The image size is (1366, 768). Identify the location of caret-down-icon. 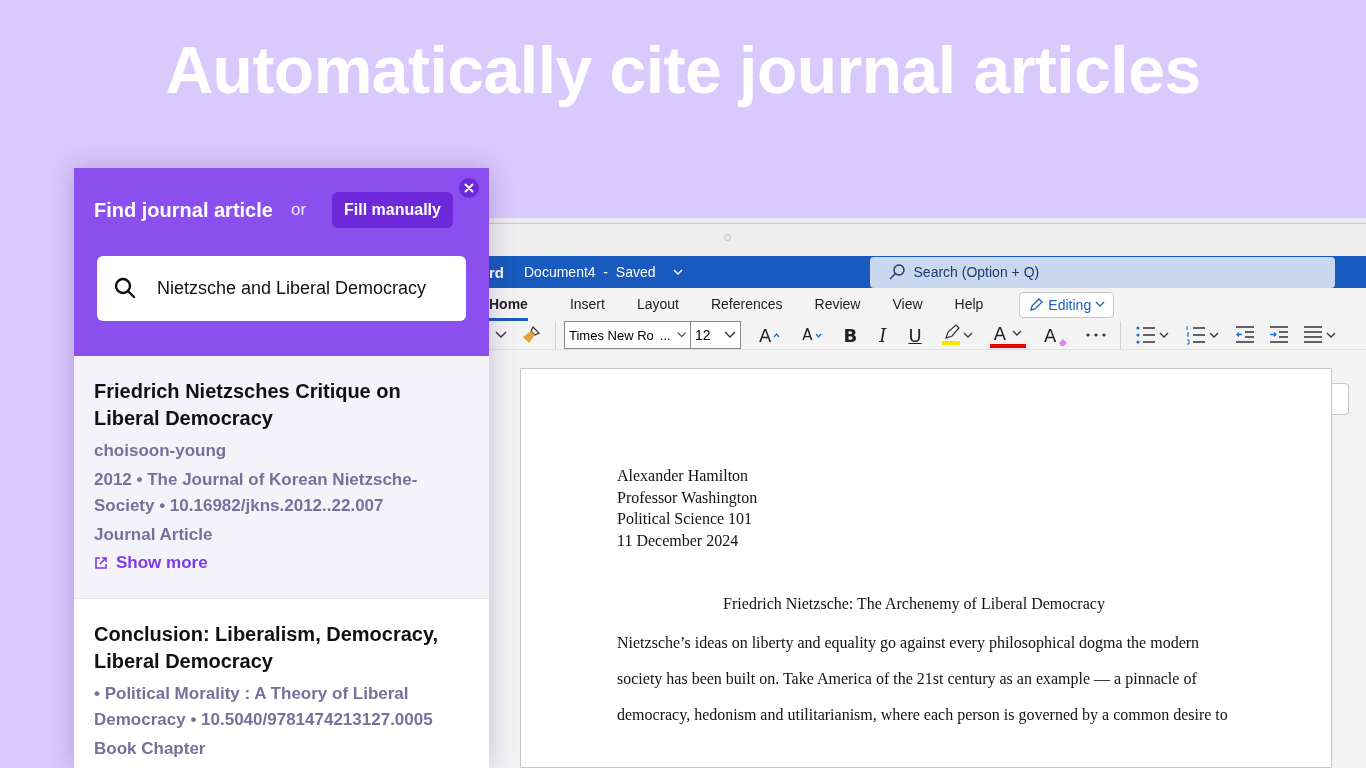
(818, 335).